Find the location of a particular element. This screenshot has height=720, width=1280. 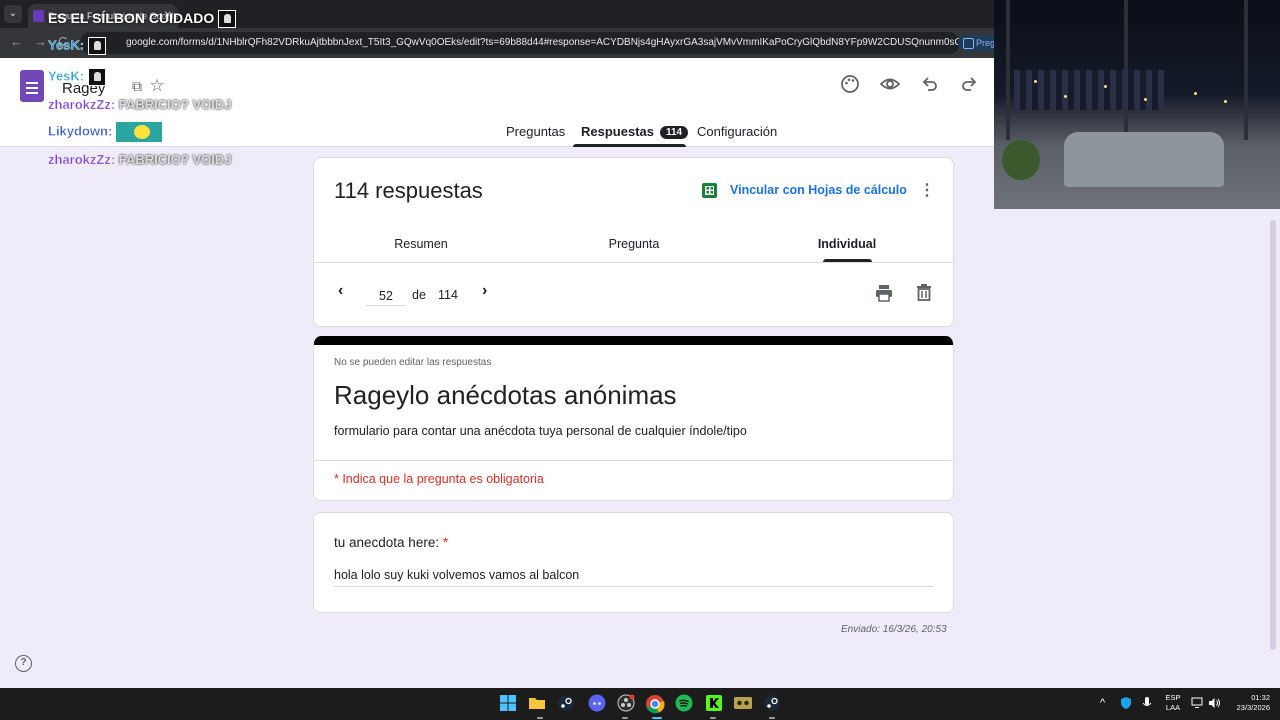

security-tray-icon is located at coordinates (1126, 704).